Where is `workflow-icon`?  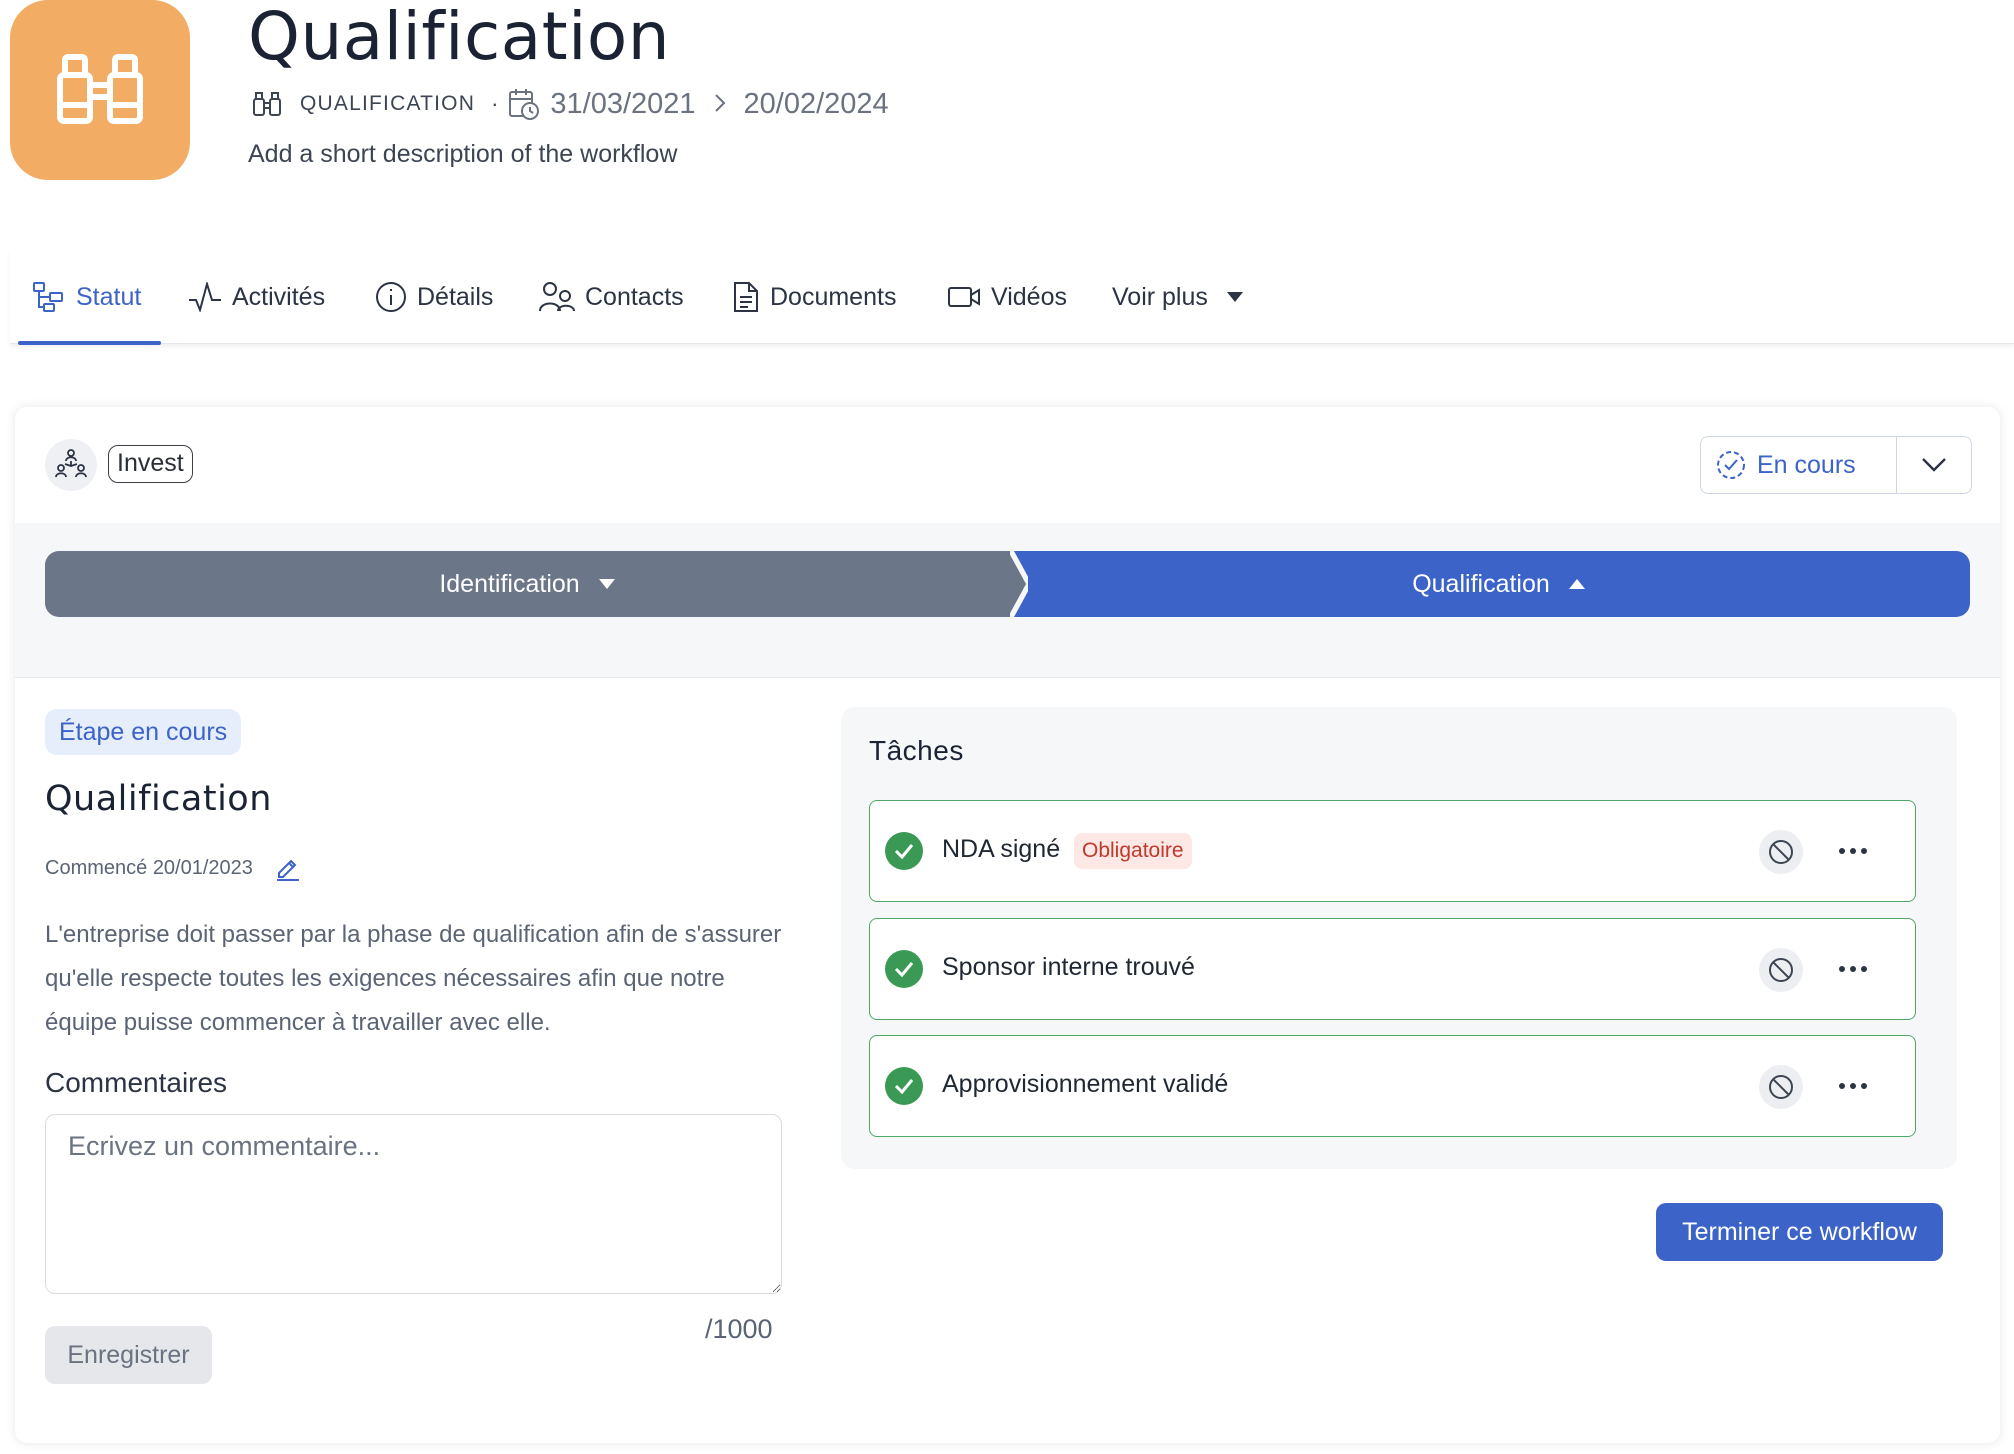 workflow-icon is located at coordinates (49, 297).